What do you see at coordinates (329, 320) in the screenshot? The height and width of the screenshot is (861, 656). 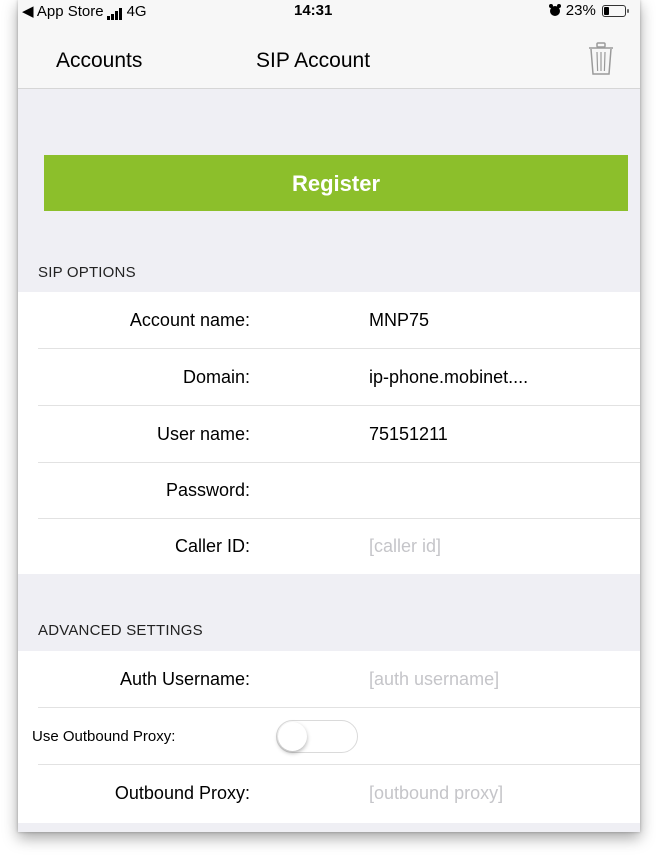 I see `account-name-row: Account name: MNP75` at bounding box center [329, 320].